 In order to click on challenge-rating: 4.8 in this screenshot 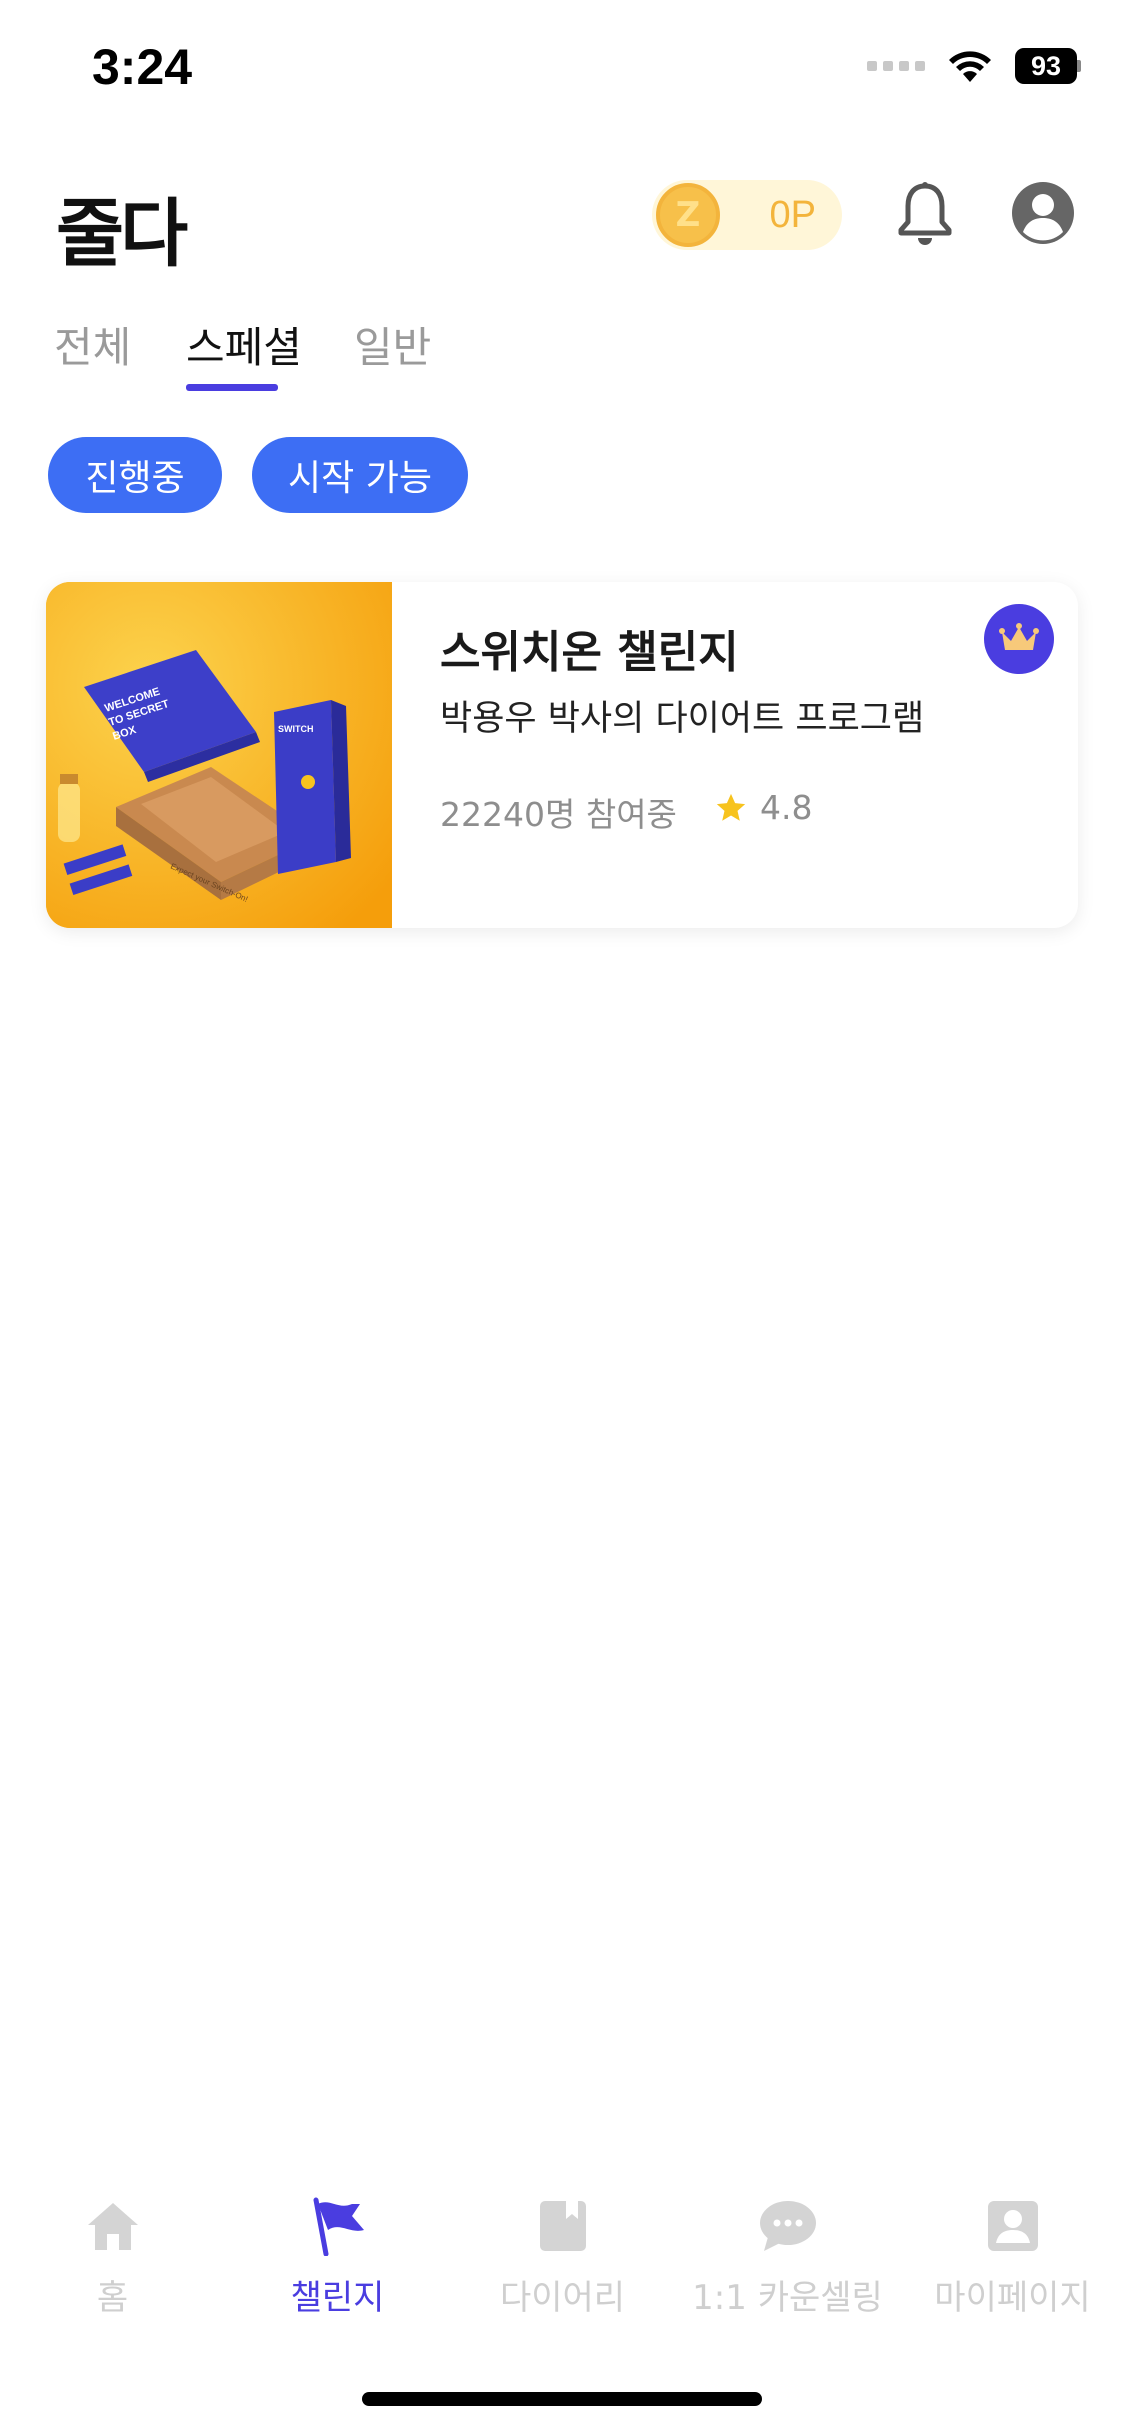, I will do `click(763, 807)`.